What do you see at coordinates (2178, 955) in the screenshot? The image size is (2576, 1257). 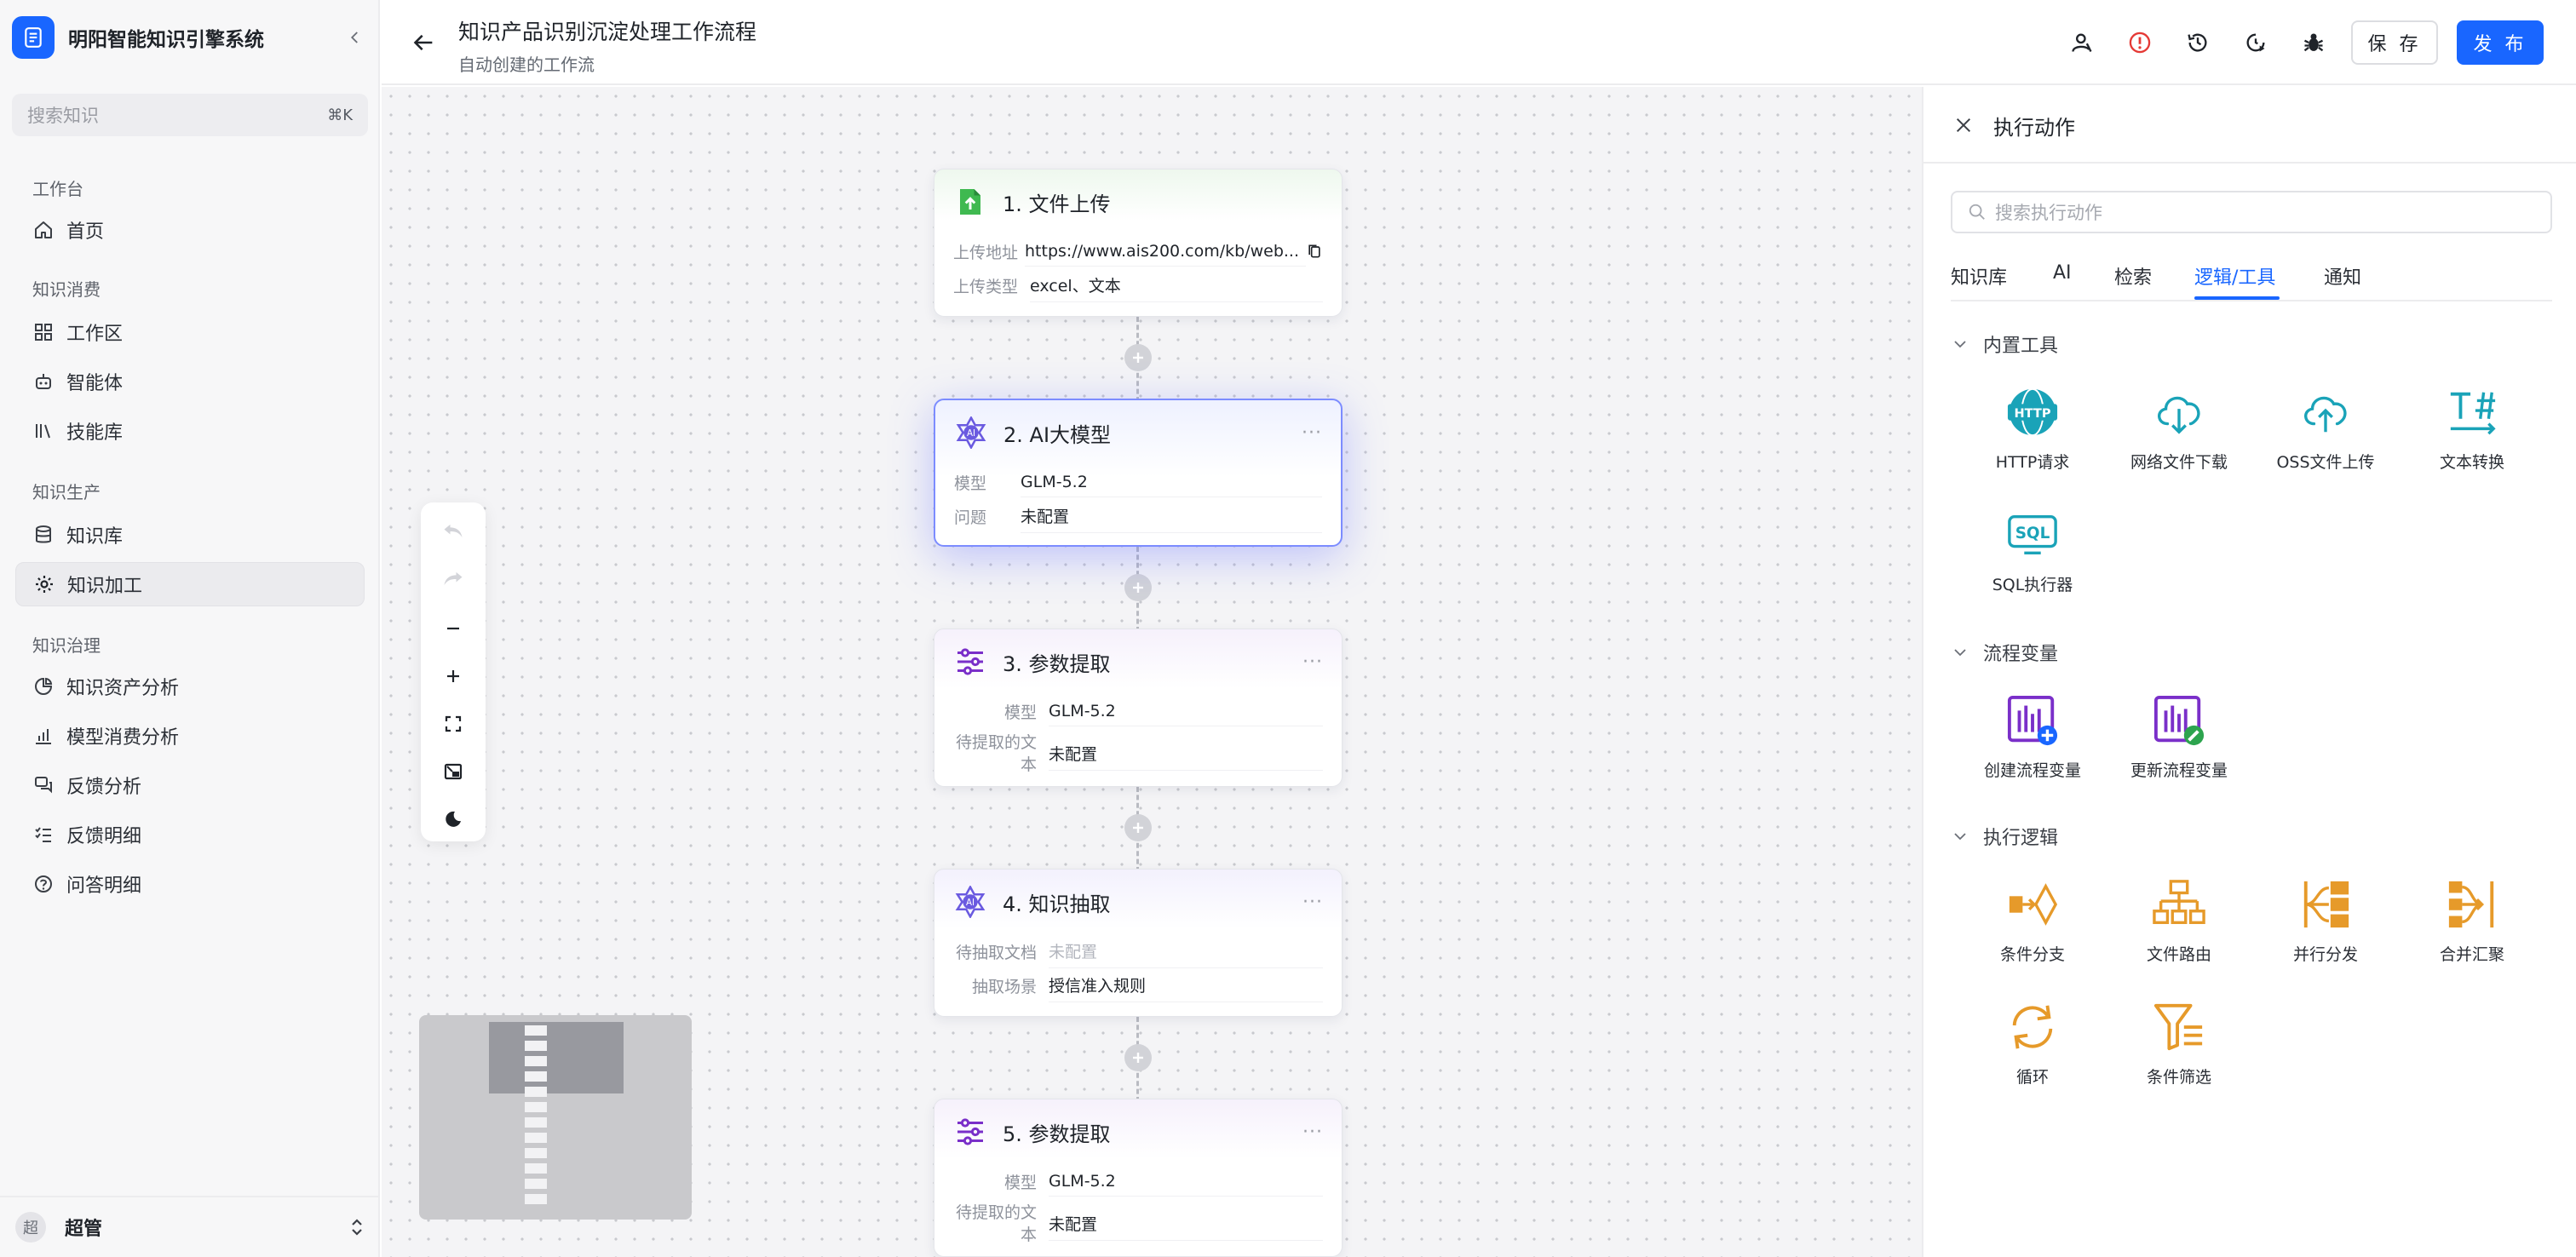 I see `tool-label: 文件路由` at bounding box center [2178, 955].